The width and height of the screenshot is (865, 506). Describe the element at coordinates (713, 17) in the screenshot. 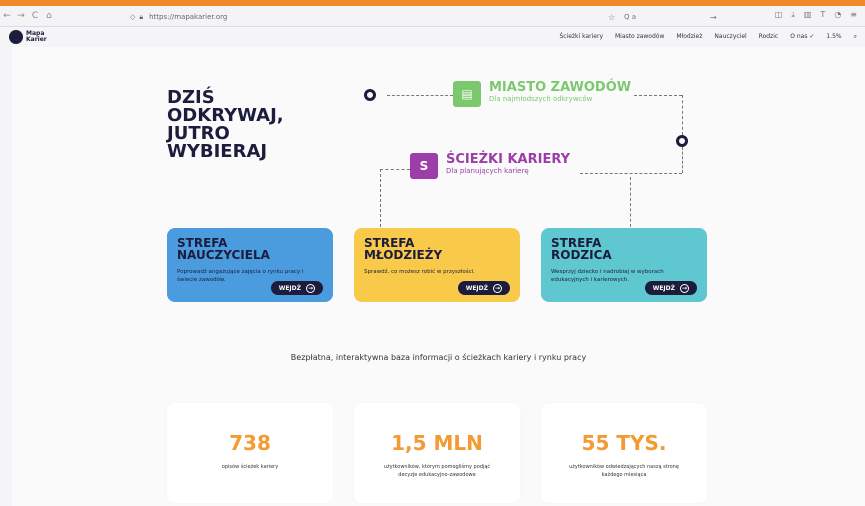

I see `go-arrow-icon: →` at that location.